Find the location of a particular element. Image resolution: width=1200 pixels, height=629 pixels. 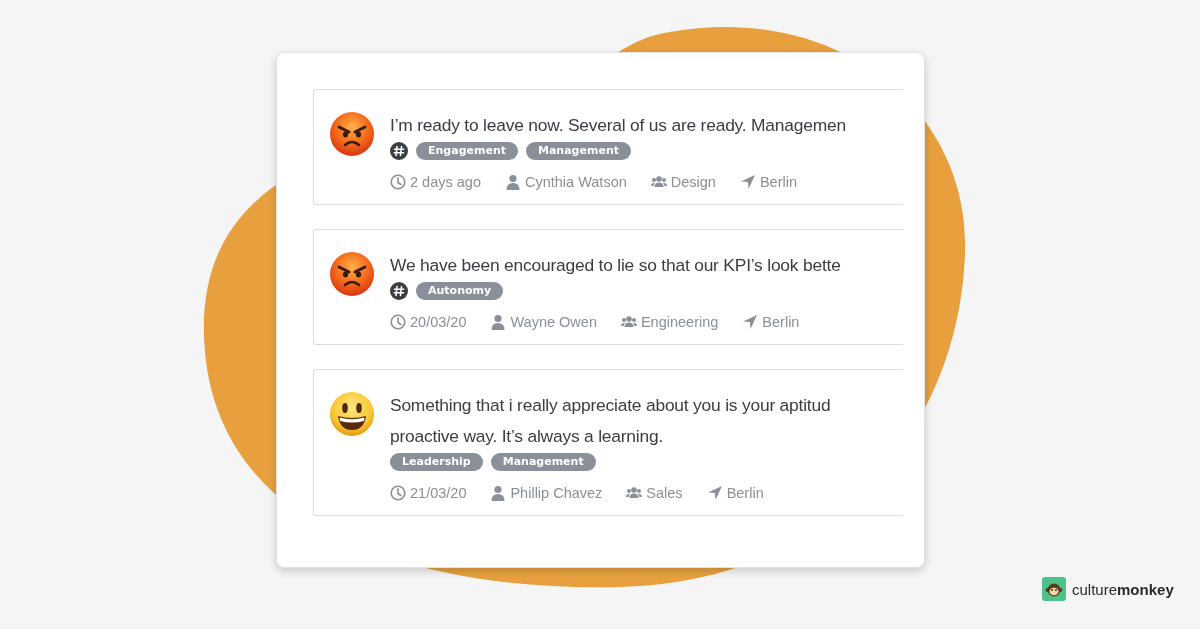

time-text: 20/03/20 is located at coordinates (438, 322).